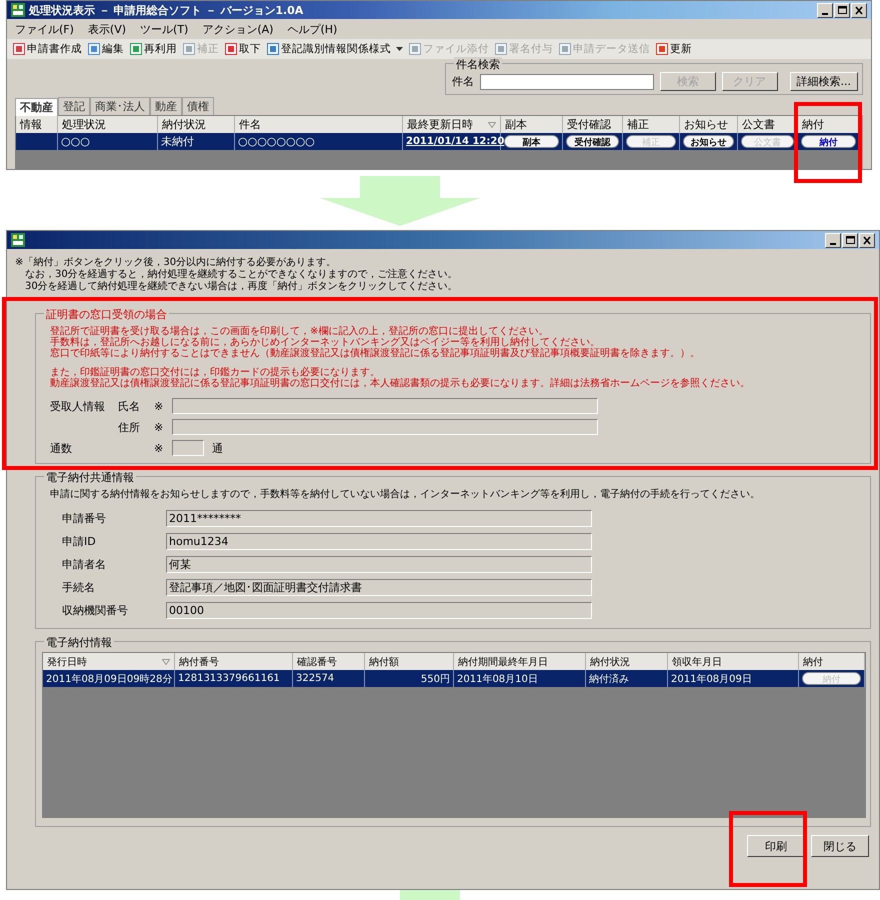 Image resolution: width=880 pixels, height=900 pixels. I want to click on date-link: 2011/01/14 12:20, so click(455, 141).